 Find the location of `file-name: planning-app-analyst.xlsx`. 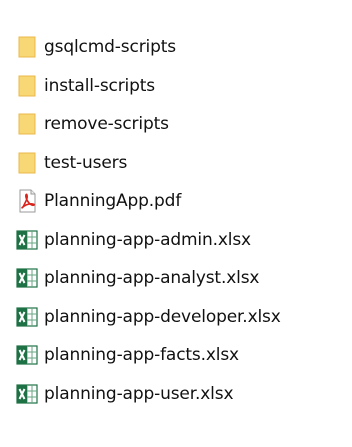

file-name: planning-app-analyst.xlsx is located at coordinates (152, 278).